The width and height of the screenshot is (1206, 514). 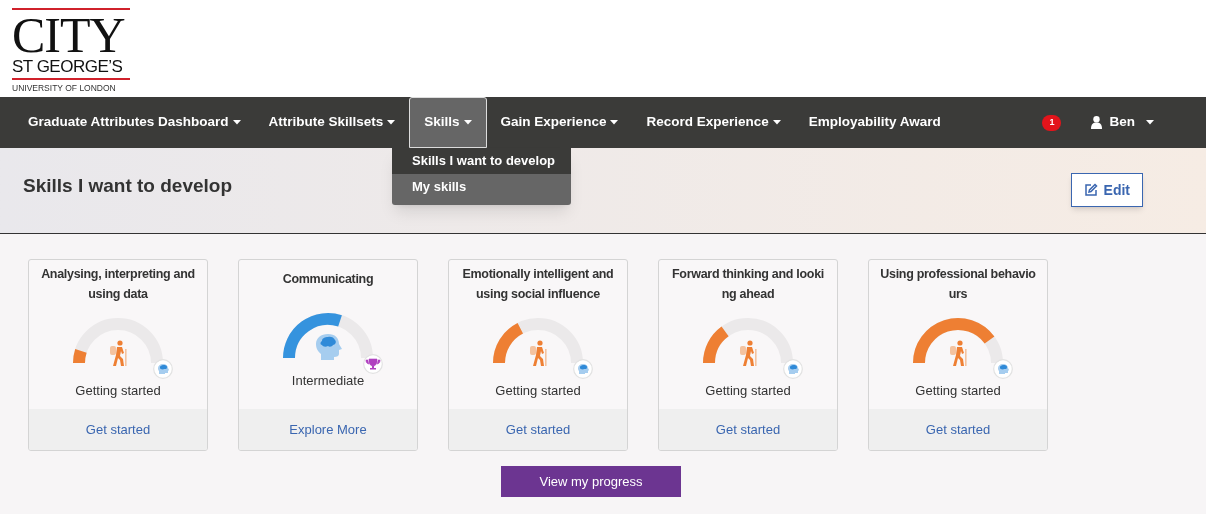 What do you see at coordinates (328, 381) in the screenshot?
I see `skill-level-label: Intermediate` at bounding box center [328, 381].